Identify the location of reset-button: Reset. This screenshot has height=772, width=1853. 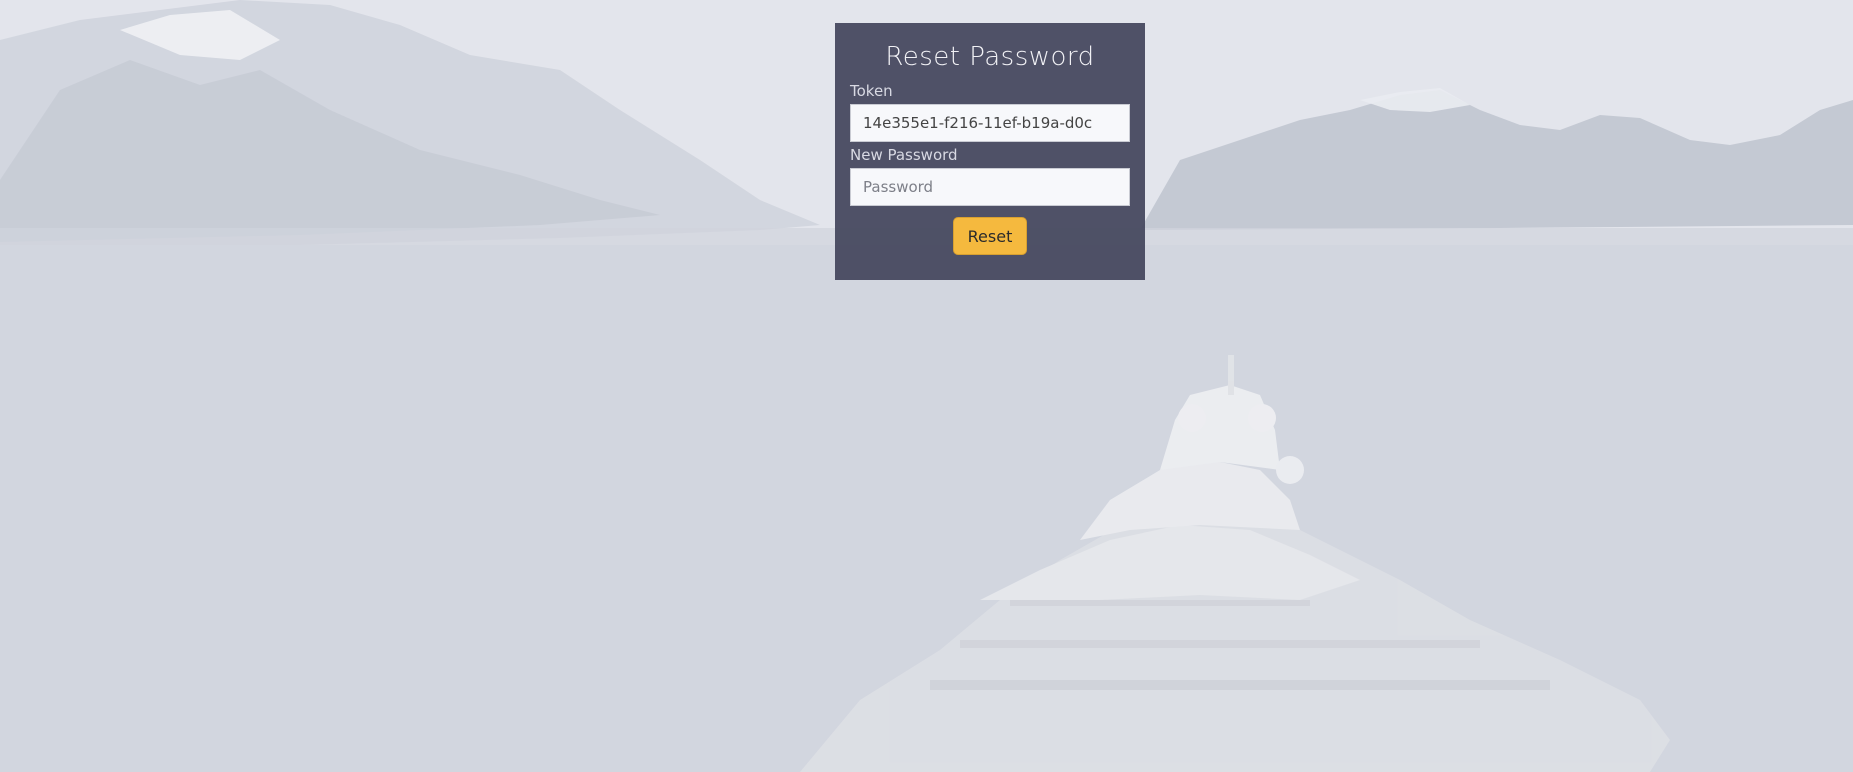
(990, 236).